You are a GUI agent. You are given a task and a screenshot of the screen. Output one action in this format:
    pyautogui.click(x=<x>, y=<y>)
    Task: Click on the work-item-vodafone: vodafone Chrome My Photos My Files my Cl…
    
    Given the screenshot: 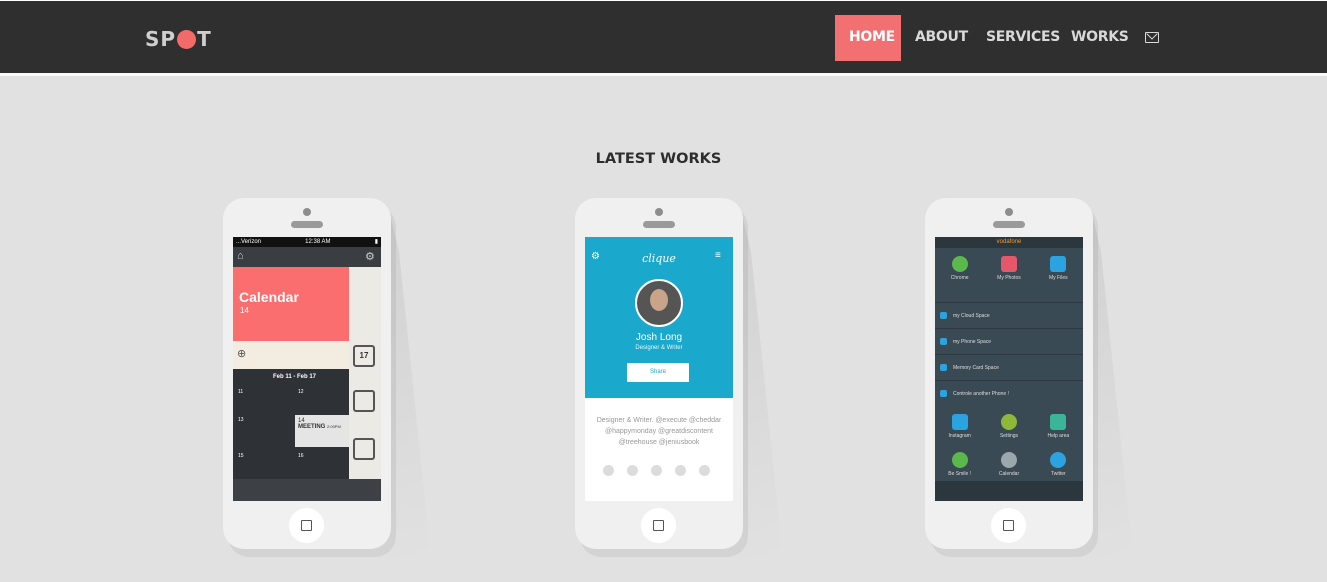 What is the action you would take?
    pyautogui.click(x=1029, y=378)
    